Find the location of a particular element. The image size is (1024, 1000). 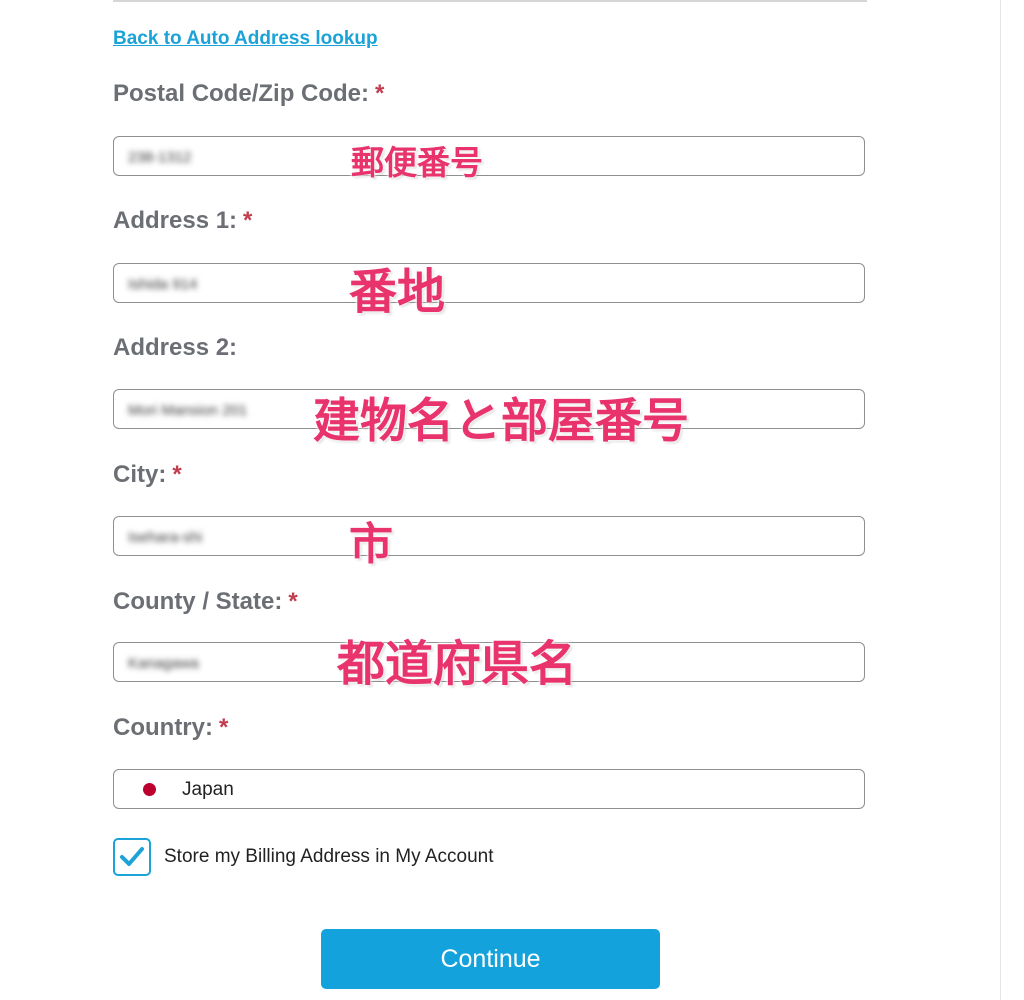

county-state-label: County / State: * is located at coordinates (205, 602).